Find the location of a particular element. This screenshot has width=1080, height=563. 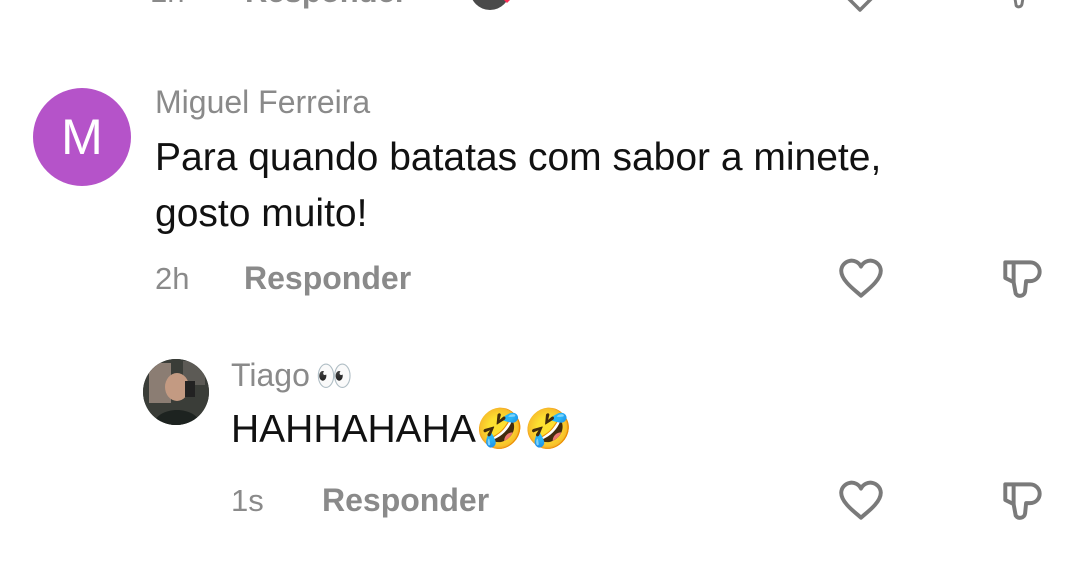

comment-author: Miguel Ferreira is located at coordinates (262, 102).